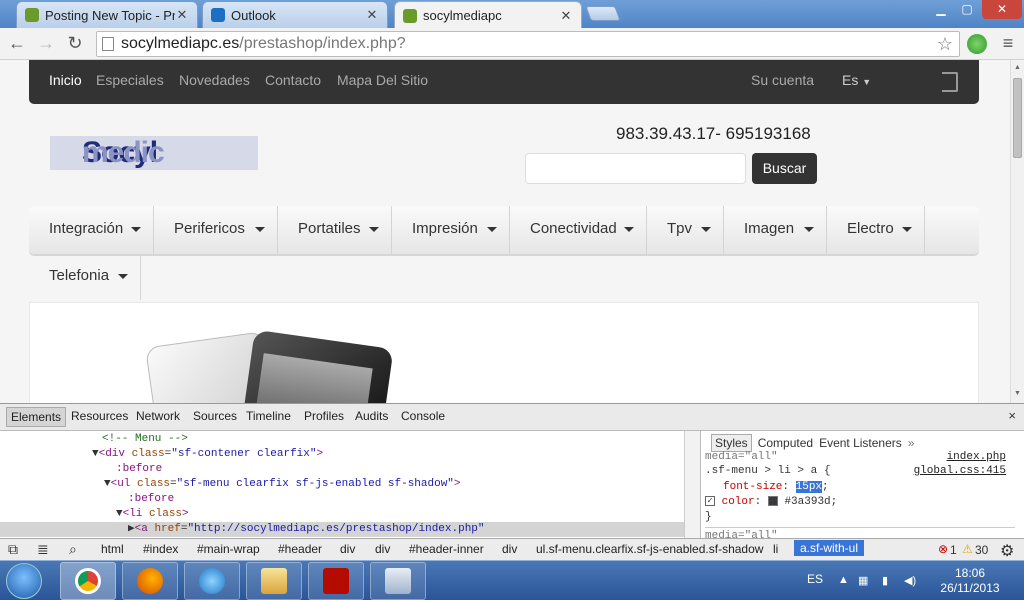  I want to click on clock: 18:06 26/11/2013, so click(970, 581).